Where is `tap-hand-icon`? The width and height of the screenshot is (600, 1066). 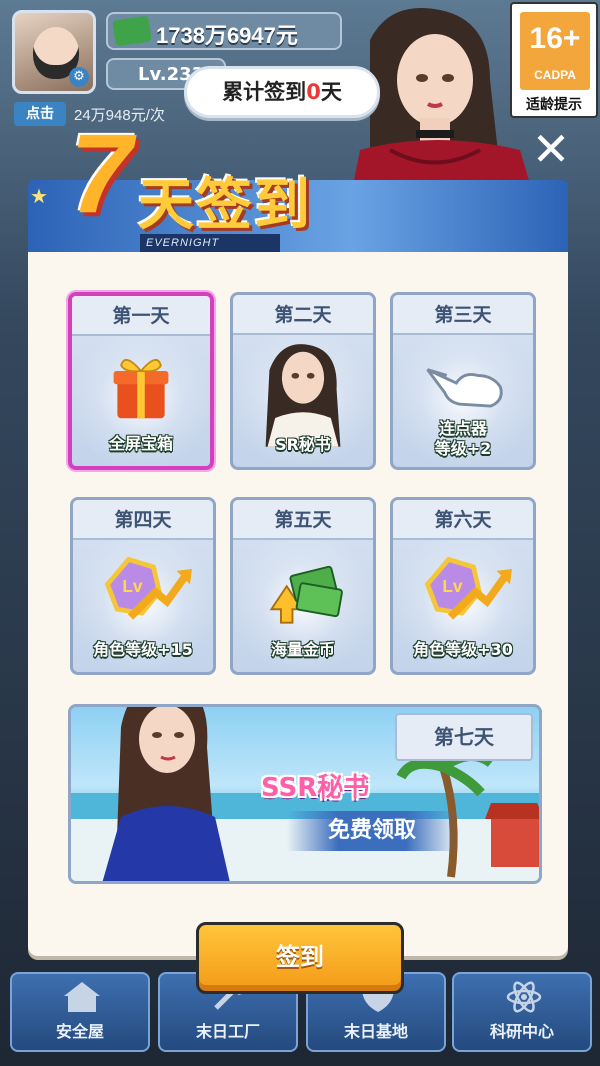
tap-hand-icon is located at coordinates (464, 388).